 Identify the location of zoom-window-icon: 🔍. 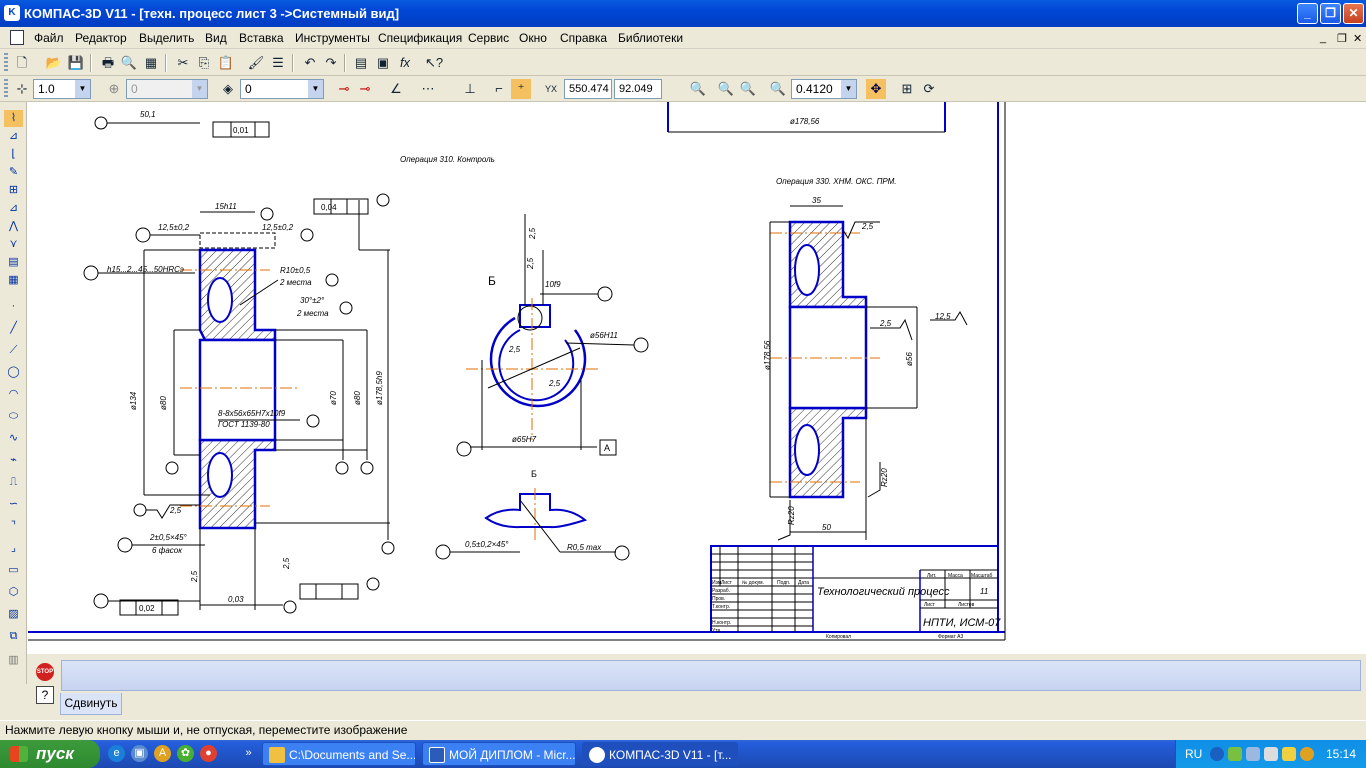
(698, 89).